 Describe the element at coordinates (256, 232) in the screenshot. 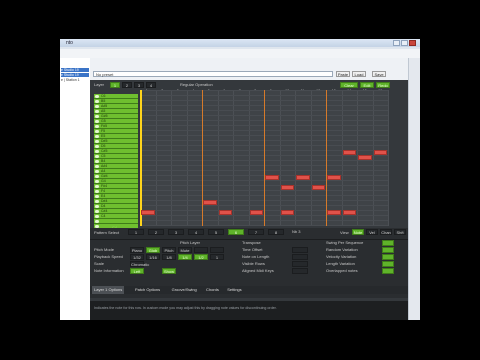

I see `pattern-step-button: 7` at that location.